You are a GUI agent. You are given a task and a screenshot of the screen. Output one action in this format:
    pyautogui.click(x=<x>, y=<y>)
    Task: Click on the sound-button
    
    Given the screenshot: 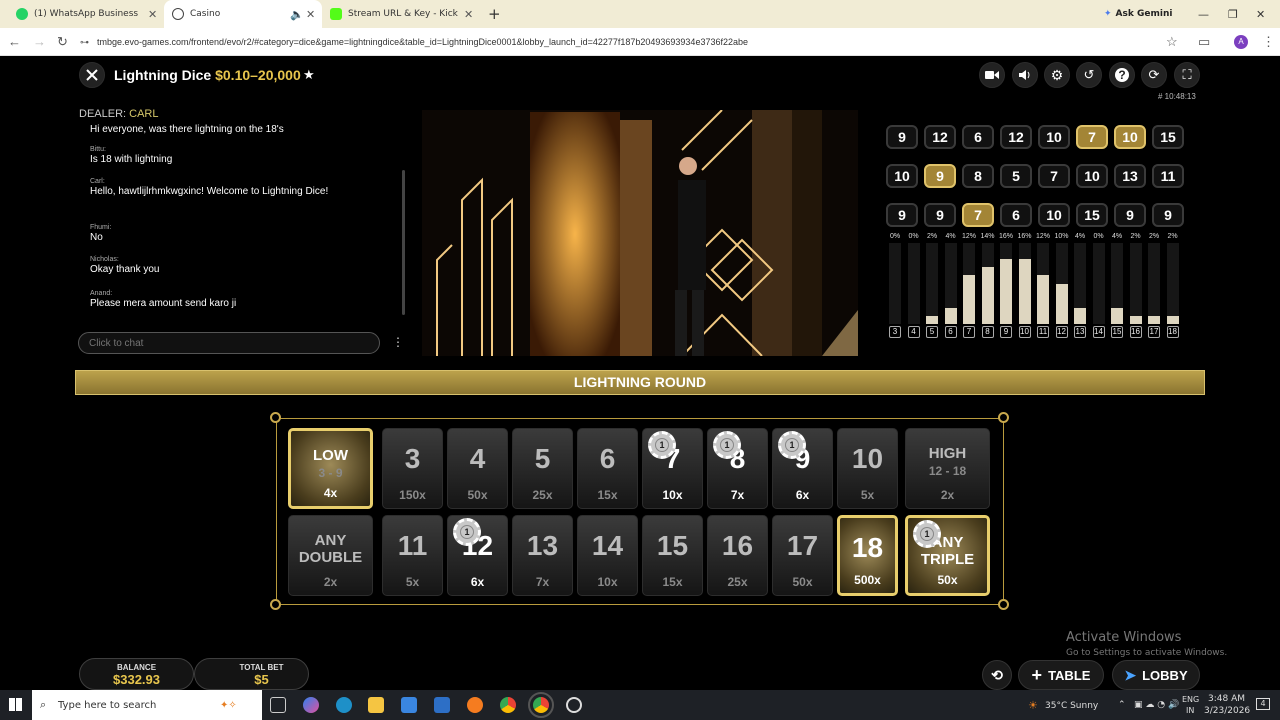 What is the action you would take?
    pyautogui.click(x=1025, y=75)
    